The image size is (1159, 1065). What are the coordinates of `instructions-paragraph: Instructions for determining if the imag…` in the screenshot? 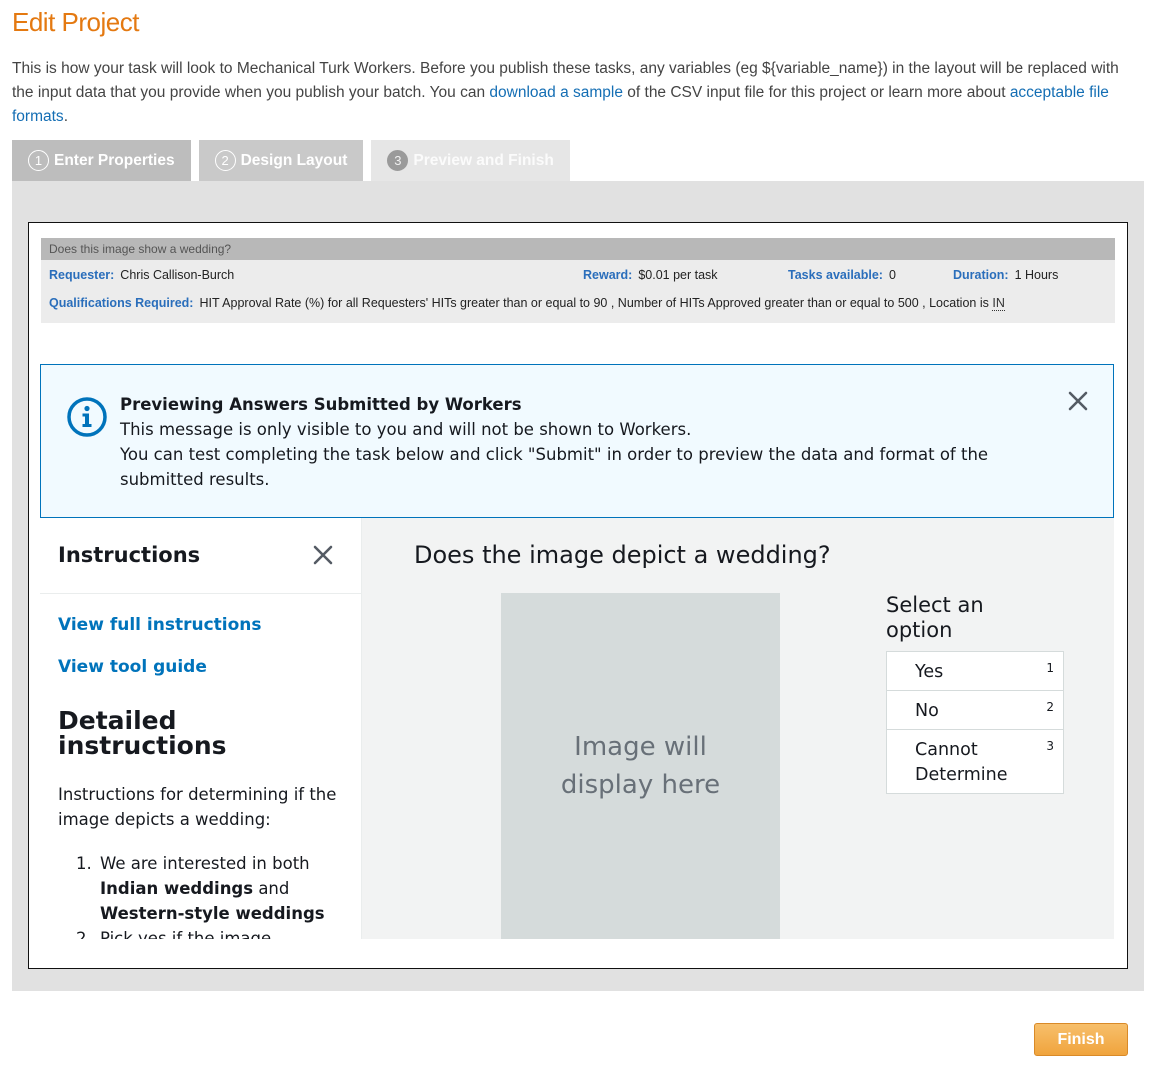 It's located at (197, 807).